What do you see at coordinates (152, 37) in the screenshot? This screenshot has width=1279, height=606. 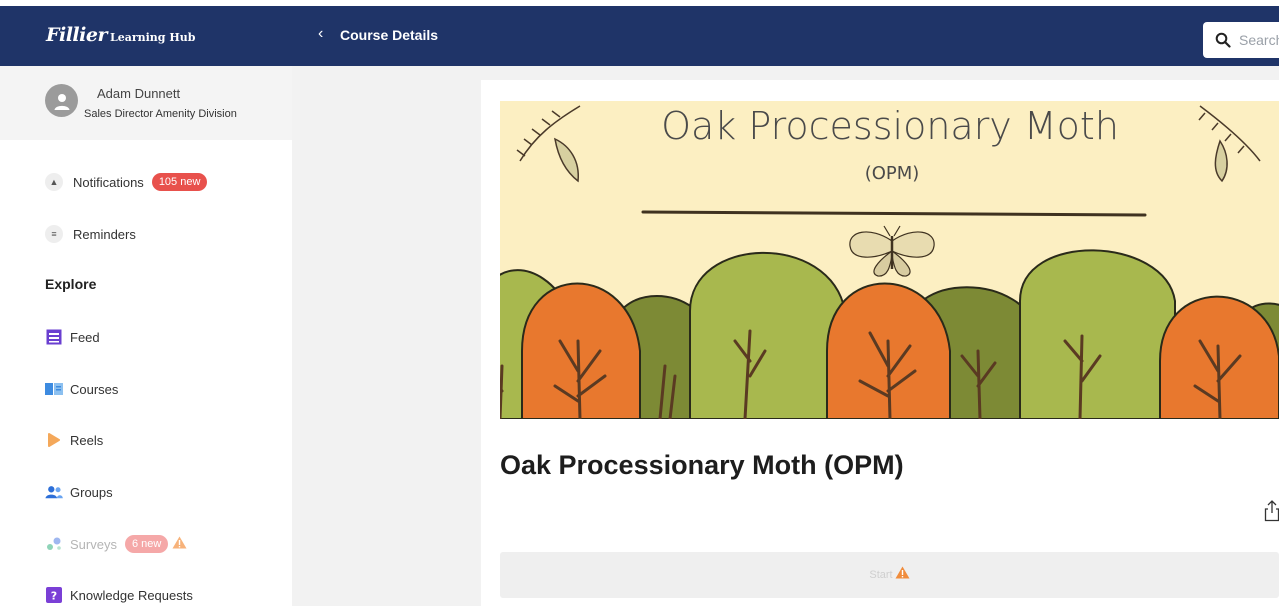 I see `logo-subtitle: Learning Hub` at bounding box center [152, 37].